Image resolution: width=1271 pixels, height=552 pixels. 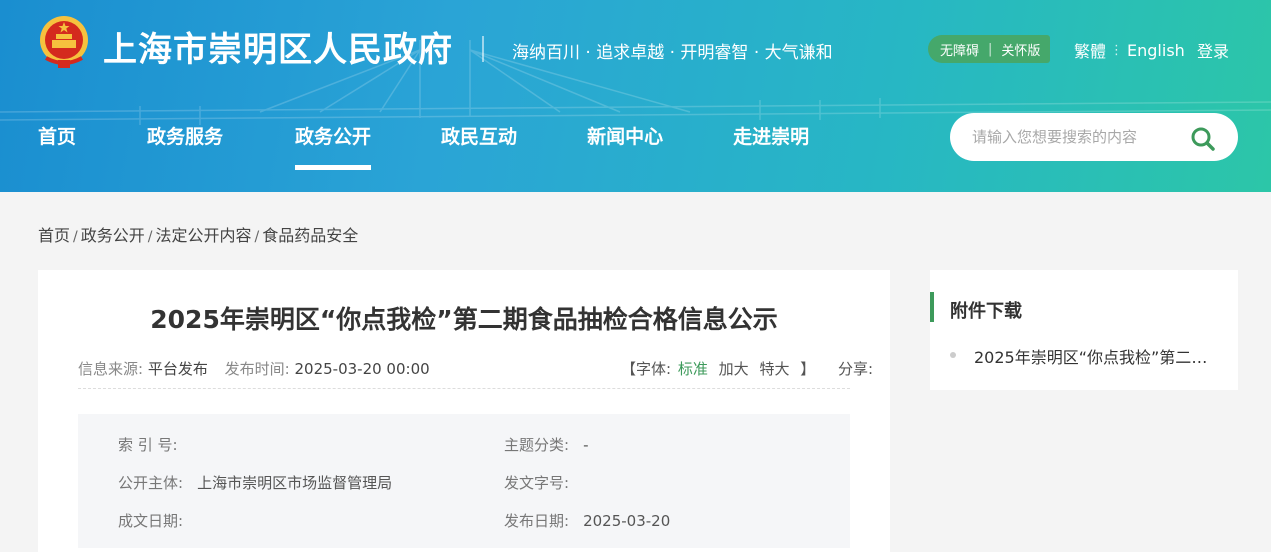 What do you see at coordinates (257, 369) in the screenshot?
I see `publish-time-label: 发布时间:` at bounding box center [257, 369].